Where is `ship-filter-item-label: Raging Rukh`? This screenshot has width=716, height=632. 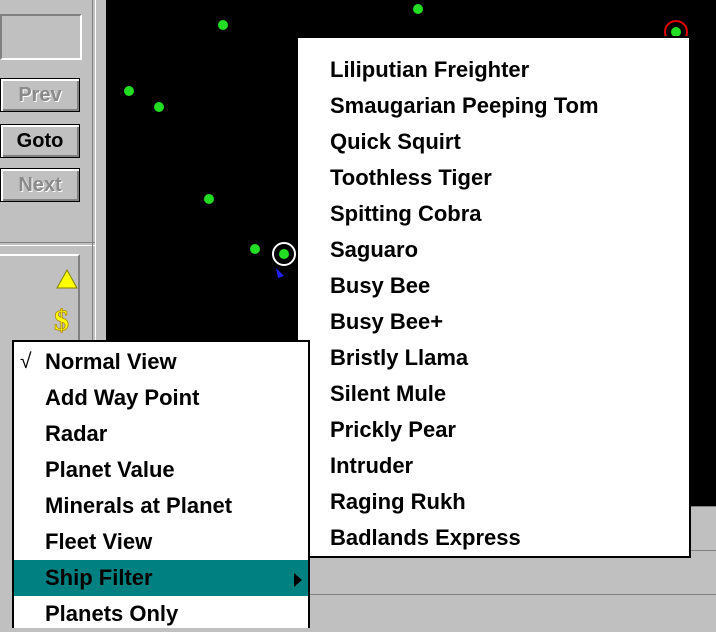 ship-filter-item-label: Raging Rukh is located at coordinates (398, 501).